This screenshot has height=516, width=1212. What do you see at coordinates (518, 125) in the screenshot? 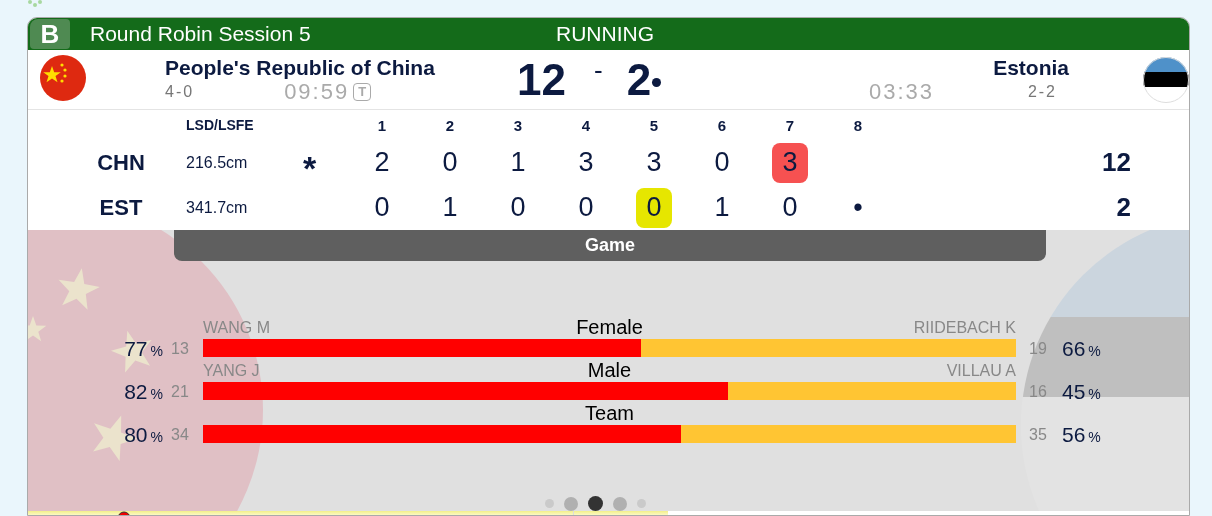
I see `column-header: 3` at bounding box center [518, 125].